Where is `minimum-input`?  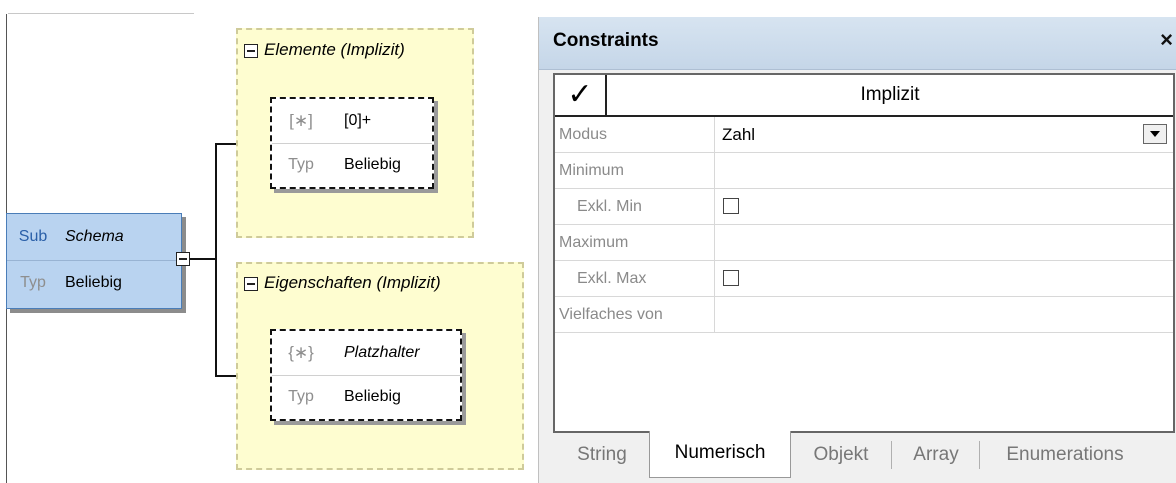 minimum-input is located at coordinates (944, 170).